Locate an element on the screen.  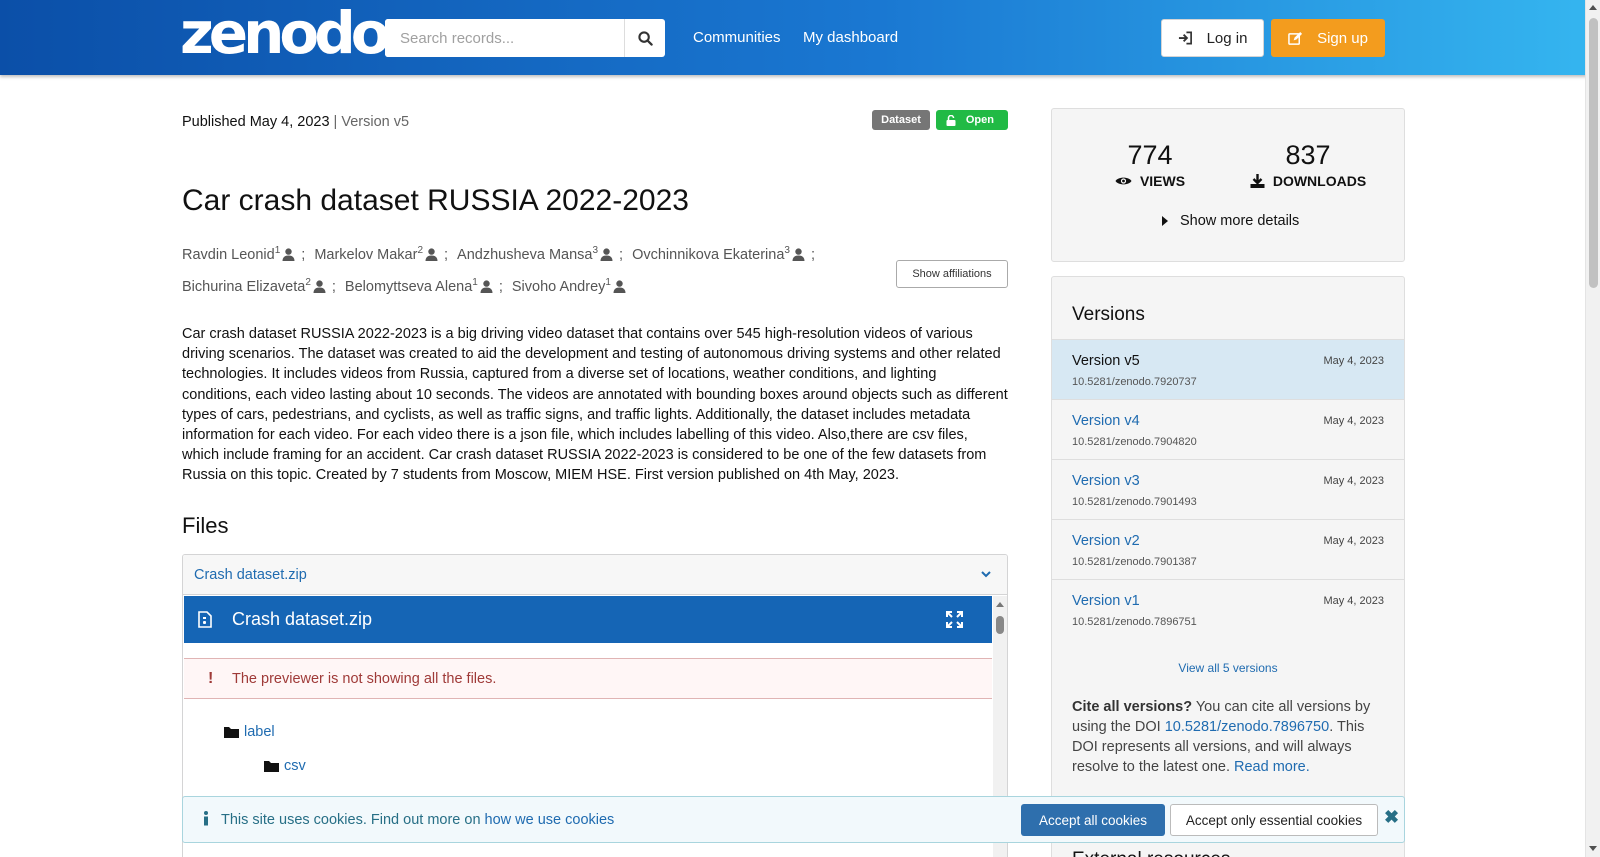
concept-doi-link: 10.5281/zenodo.7896750 is located at coordinates (1247, 727).